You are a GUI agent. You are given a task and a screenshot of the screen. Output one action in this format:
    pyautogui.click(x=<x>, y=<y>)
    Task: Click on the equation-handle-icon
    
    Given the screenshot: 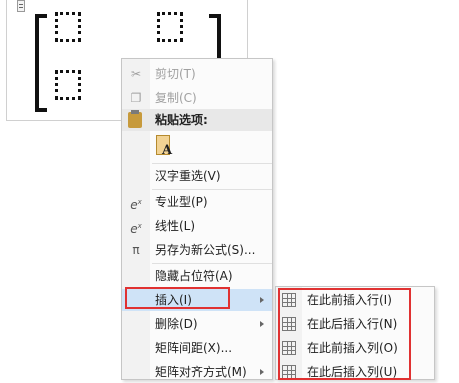 What is the action you would take?
    pyautogui.click(x=21, y=6)
    